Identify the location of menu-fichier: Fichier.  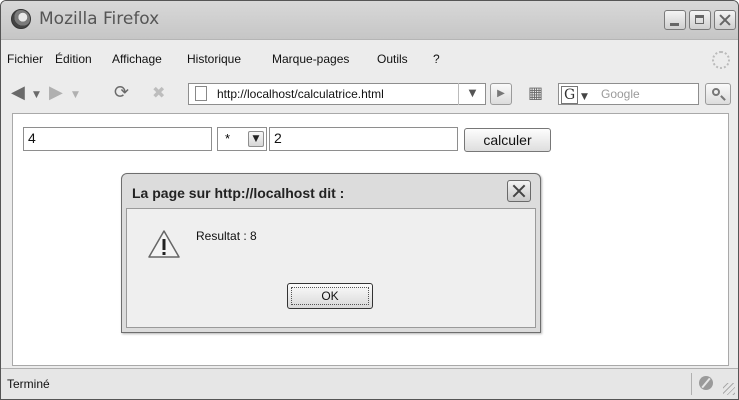
(25, 59).